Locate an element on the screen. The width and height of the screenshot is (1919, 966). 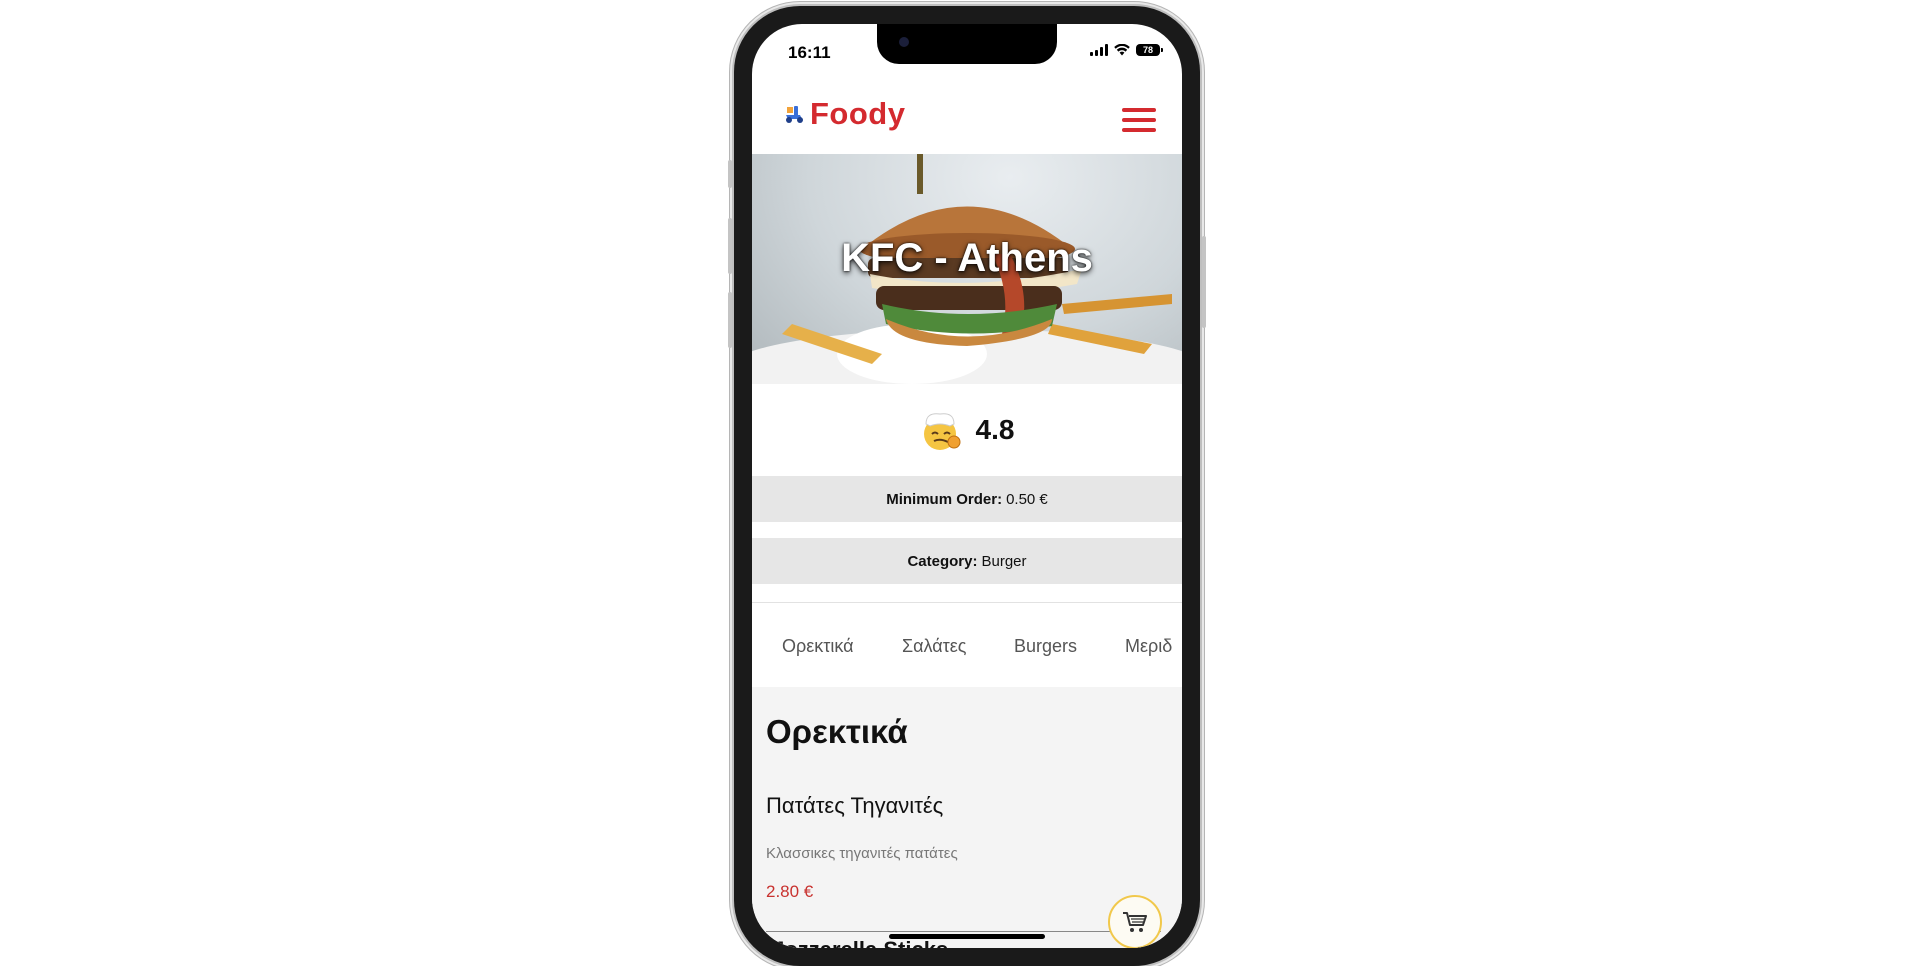
category-bar: Category: Burger is located at coordinates (967, 561).